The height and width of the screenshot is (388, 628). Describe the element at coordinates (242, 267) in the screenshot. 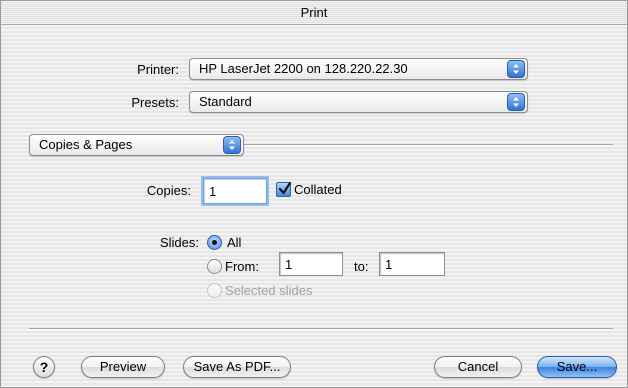

I see `radio-from-label: From:` at that location.